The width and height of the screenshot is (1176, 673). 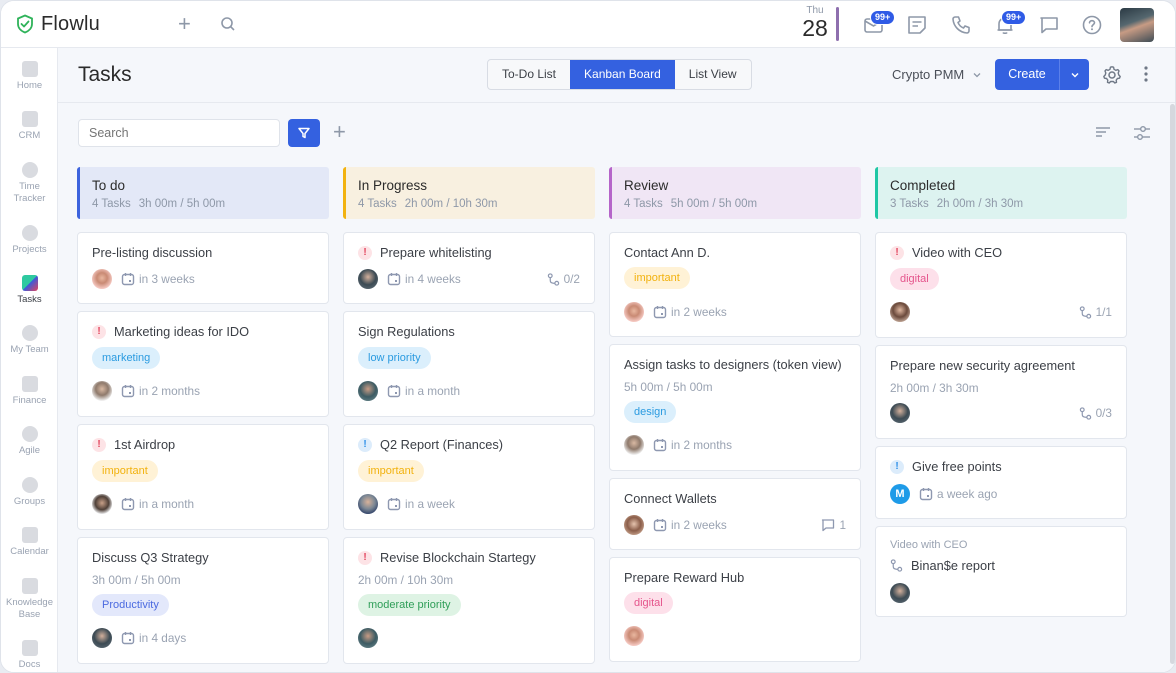 What do you see at coordinates (394, 358) in the screenshot?
I see `task-tag: low priority` at bounding box center [394, 358].